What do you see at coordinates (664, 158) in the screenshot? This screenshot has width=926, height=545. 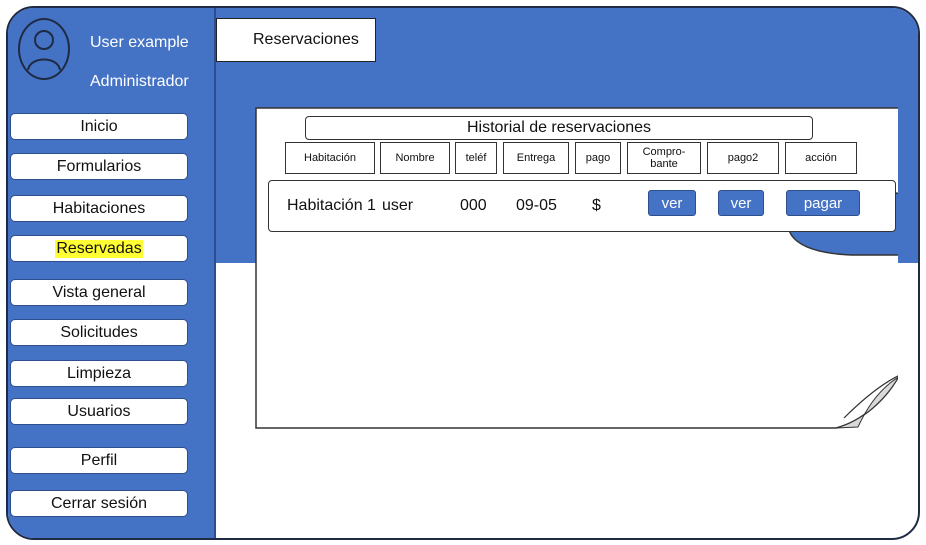 I see `col-header-comprobante: Compro- bante` at bounding box center [664, 158].